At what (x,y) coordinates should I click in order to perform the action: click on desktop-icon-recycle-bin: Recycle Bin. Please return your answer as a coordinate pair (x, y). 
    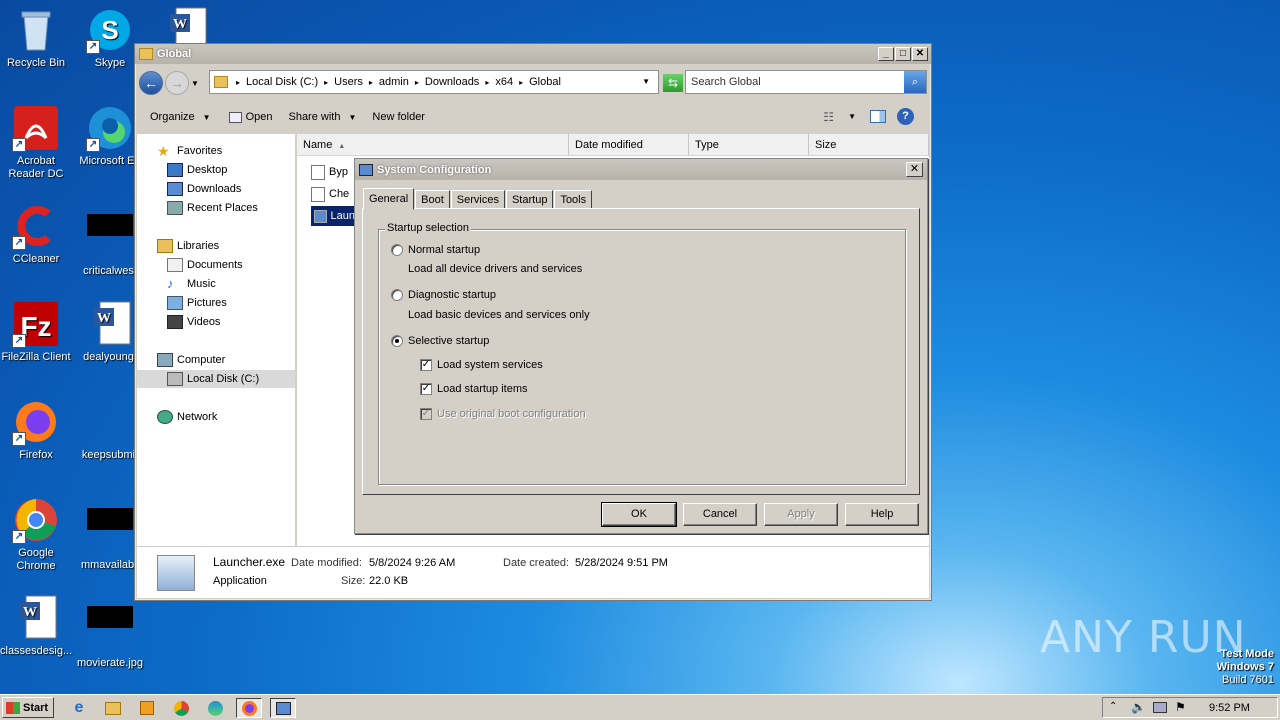
    Looking at the image, I should click on (36, 38).